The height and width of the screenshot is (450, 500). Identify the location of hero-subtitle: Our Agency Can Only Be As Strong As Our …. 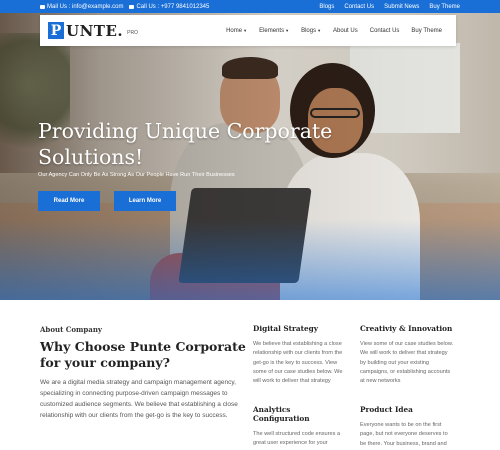
(136, 175).